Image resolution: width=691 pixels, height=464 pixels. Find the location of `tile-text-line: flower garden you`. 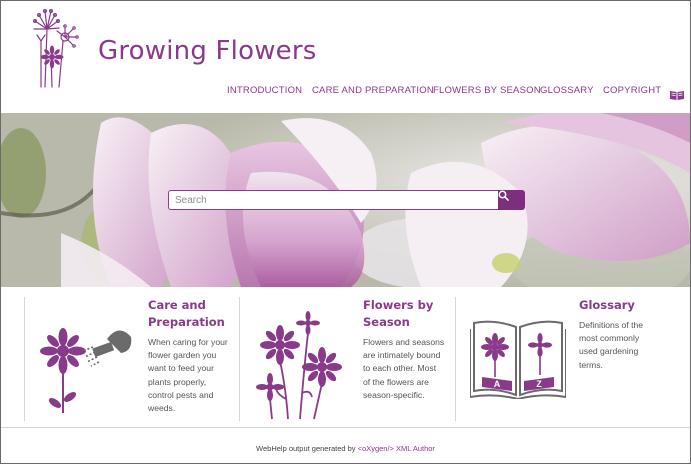

tile-text-line: flower garden you is located at coordinates (182, 355).